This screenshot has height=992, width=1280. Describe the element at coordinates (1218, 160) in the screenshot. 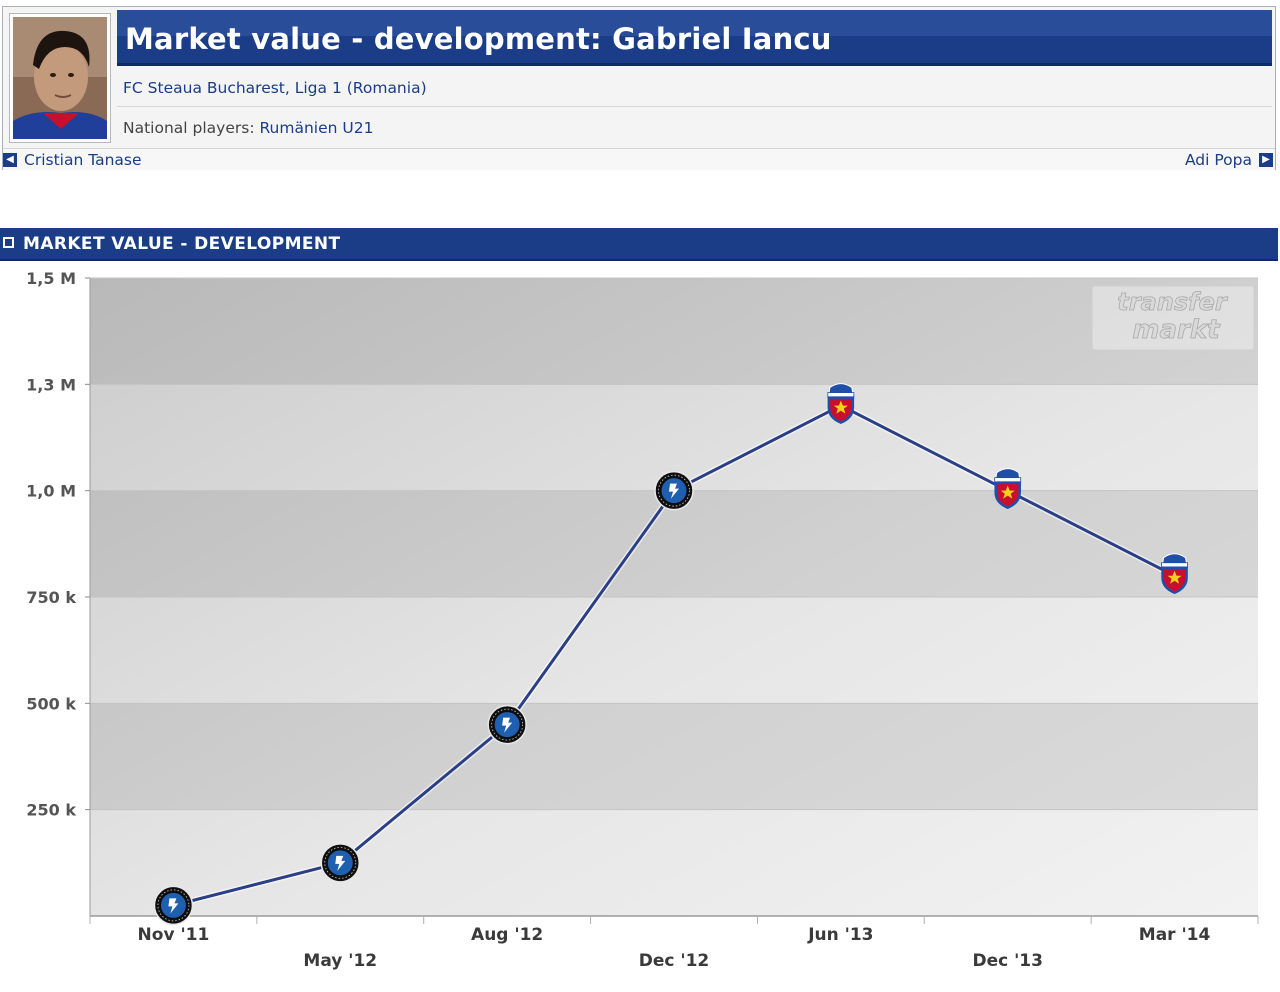

I see `next-player-name: Adi Popa` at that location.